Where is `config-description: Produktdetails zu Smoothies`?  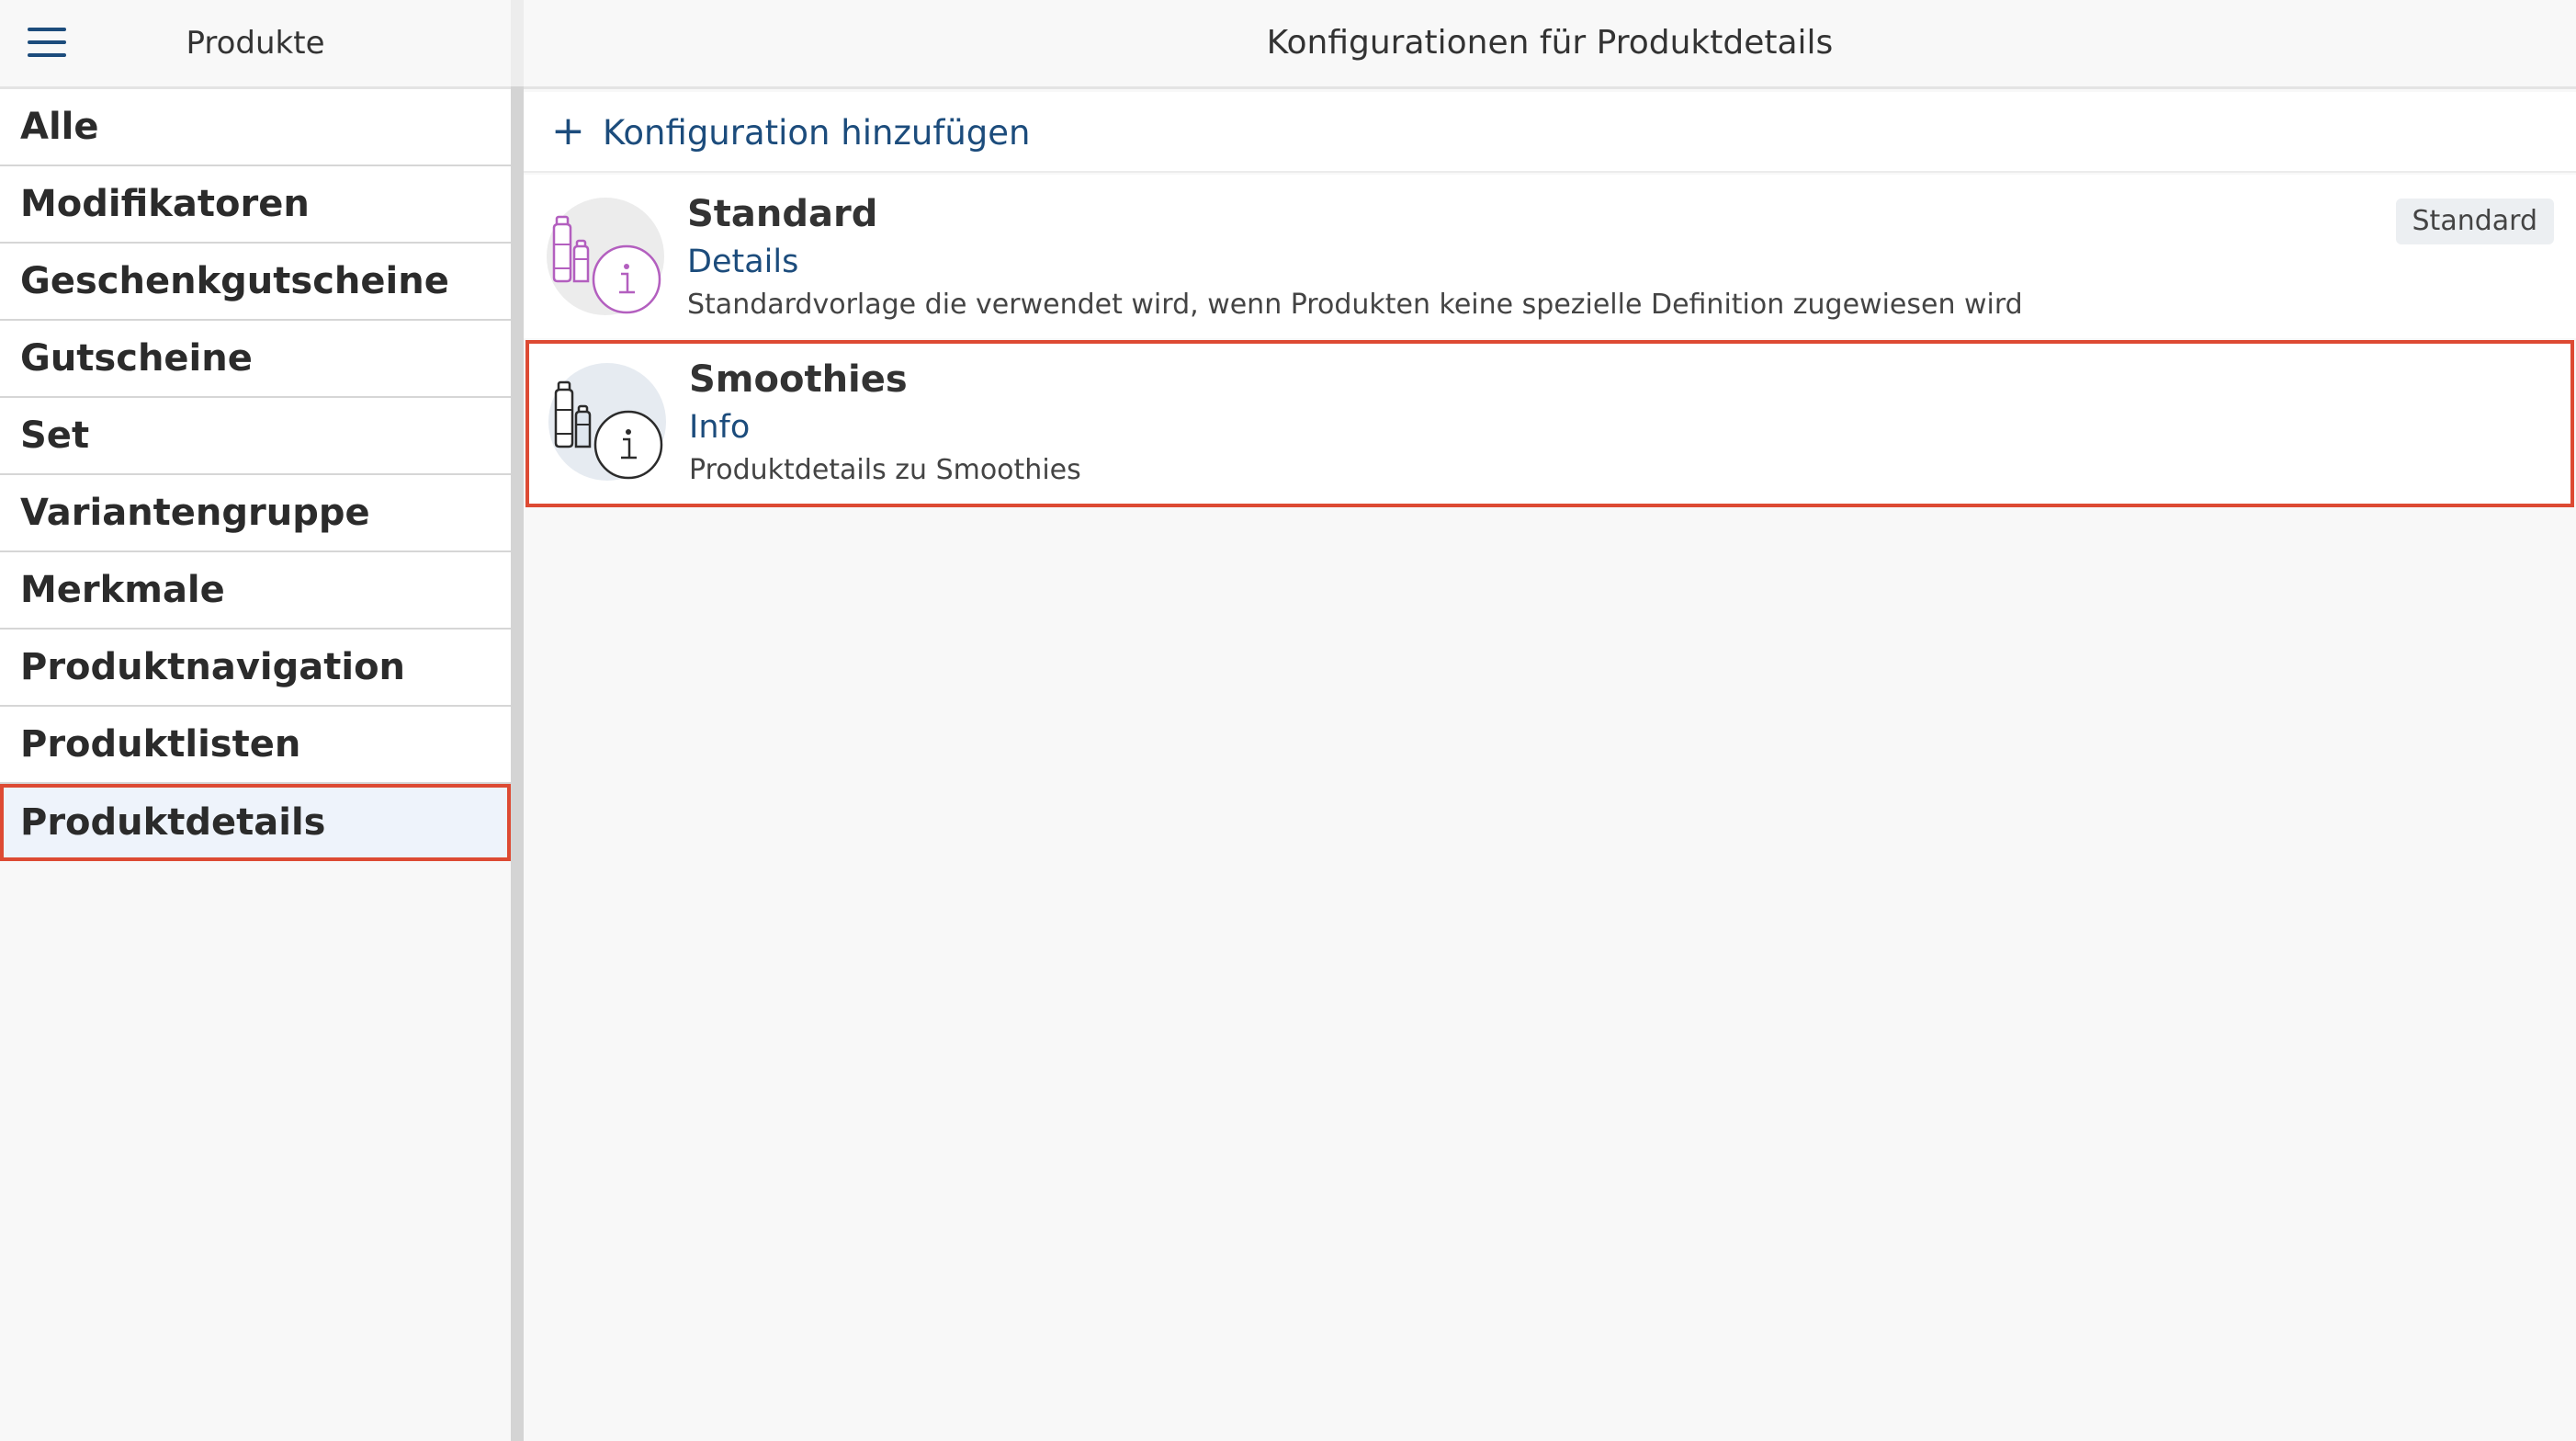 config-description: Produktdetails zu Smoothies is located at coordinates (885, 470).